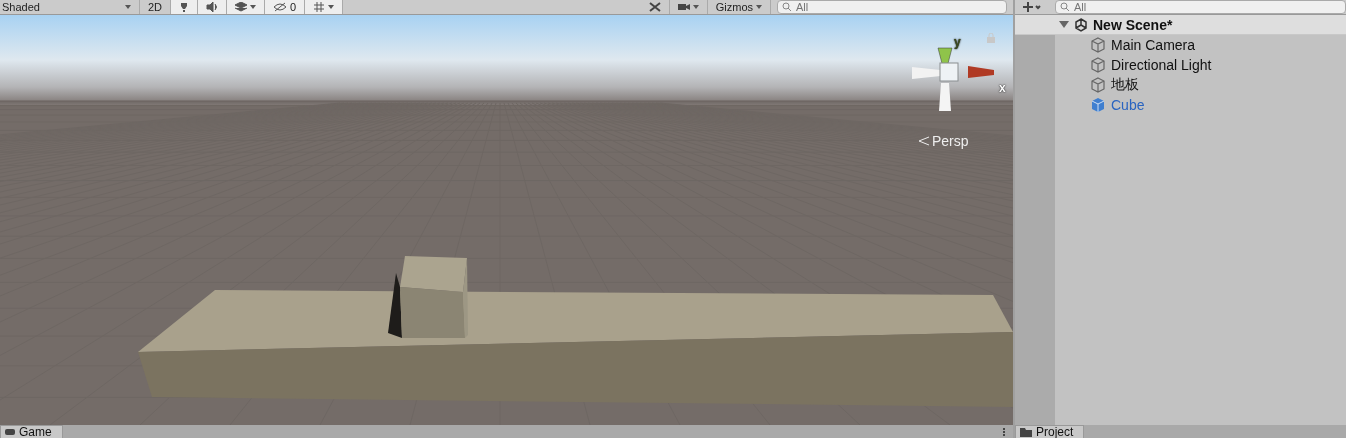 Image resolution: width=1346 pixels, height=438 pixels. What do you see at coordinates (1032, 7) in the screenshot?
I see `plus-icon` at bounding box center [1032, 7].